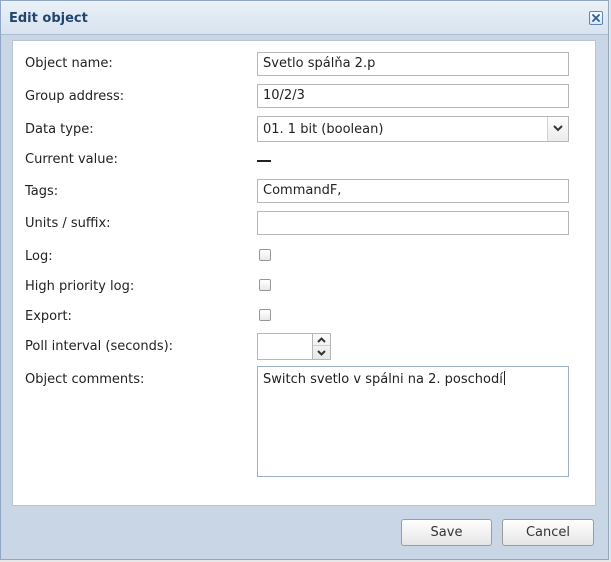 The height and width of the screenshot is (562, 611). I want to click on object-comments-textarea: Switch svetlo v spálni na 2. poschodí, so click(413, 421).